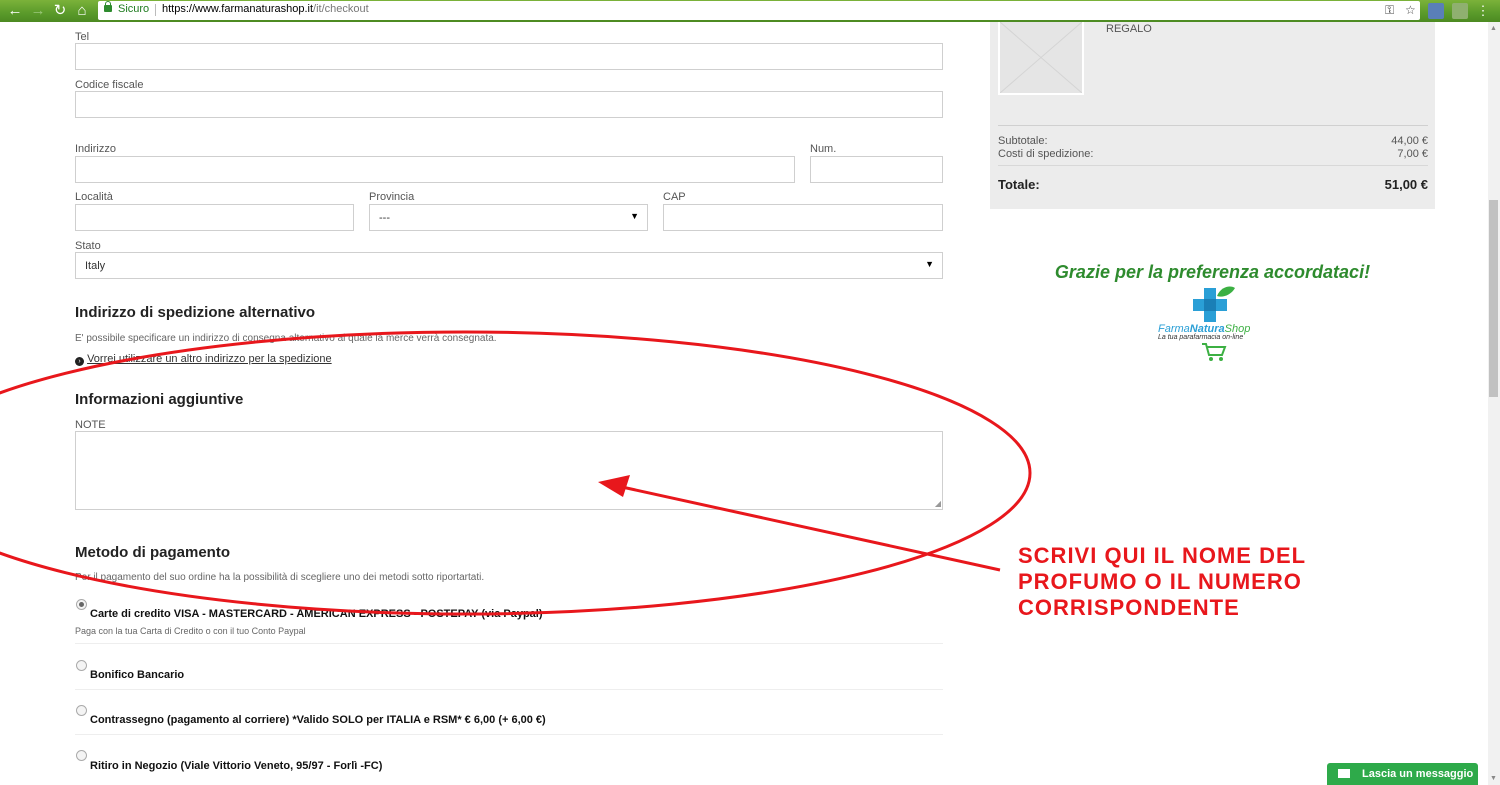 The width and height of the screenshot is (1500, 785). Describe the element at coordinates (1129, 607) in the screenshot. I see `annotation-line-3: CORRISPONDENTE` at that location.